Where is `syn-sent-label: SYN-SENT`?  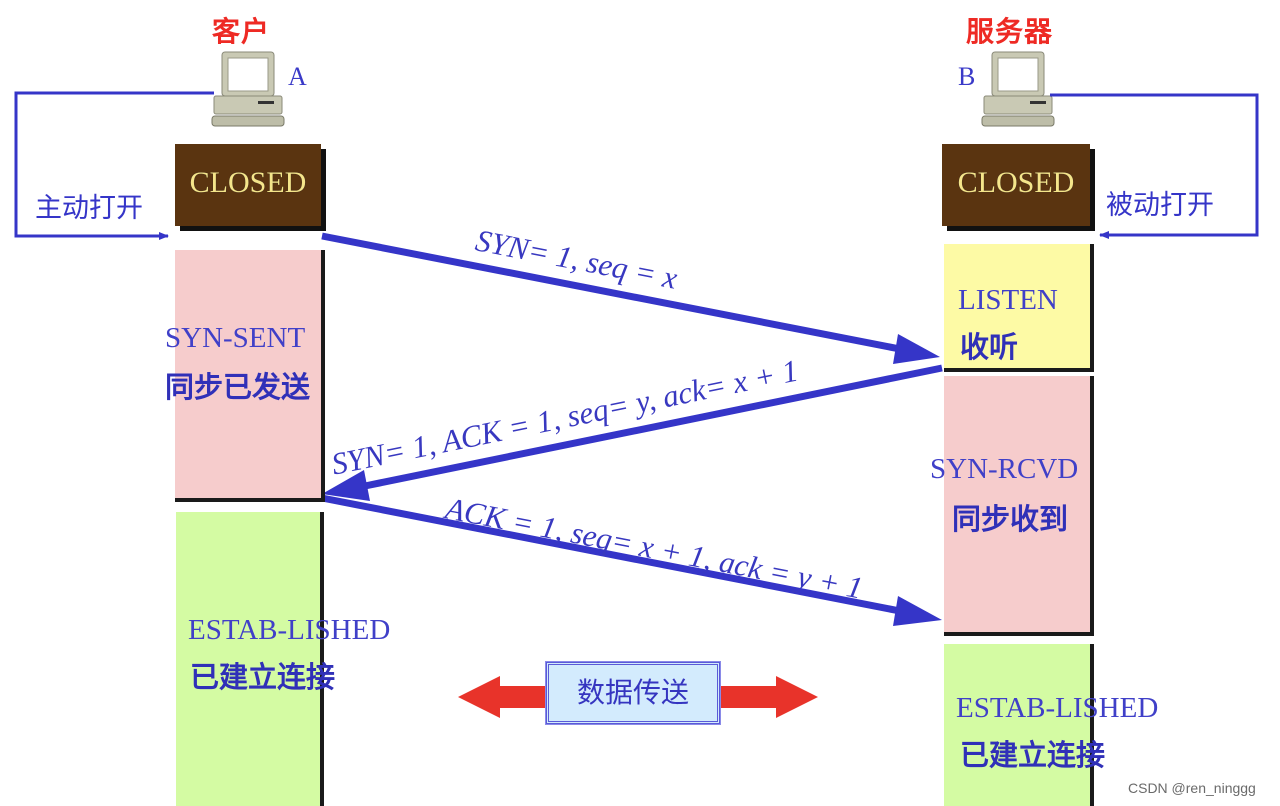 syn-sent-label: SYN-SENT is located at coordinates (235, 338).